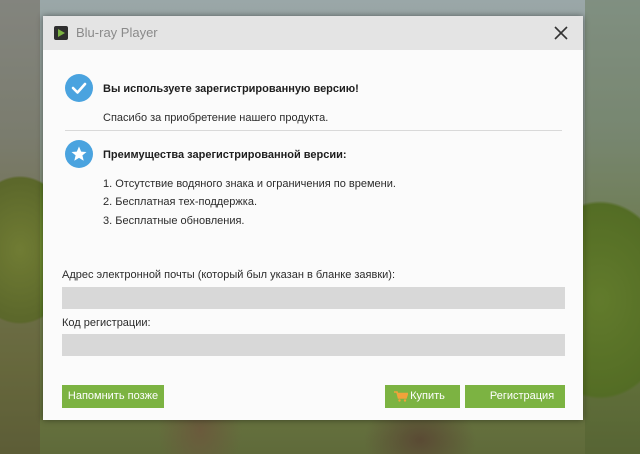  What do you see at coordinates (313, 33) in the screenshot?
I see `title-bar: Blu-ray Player` at bounding box center [313, 33].